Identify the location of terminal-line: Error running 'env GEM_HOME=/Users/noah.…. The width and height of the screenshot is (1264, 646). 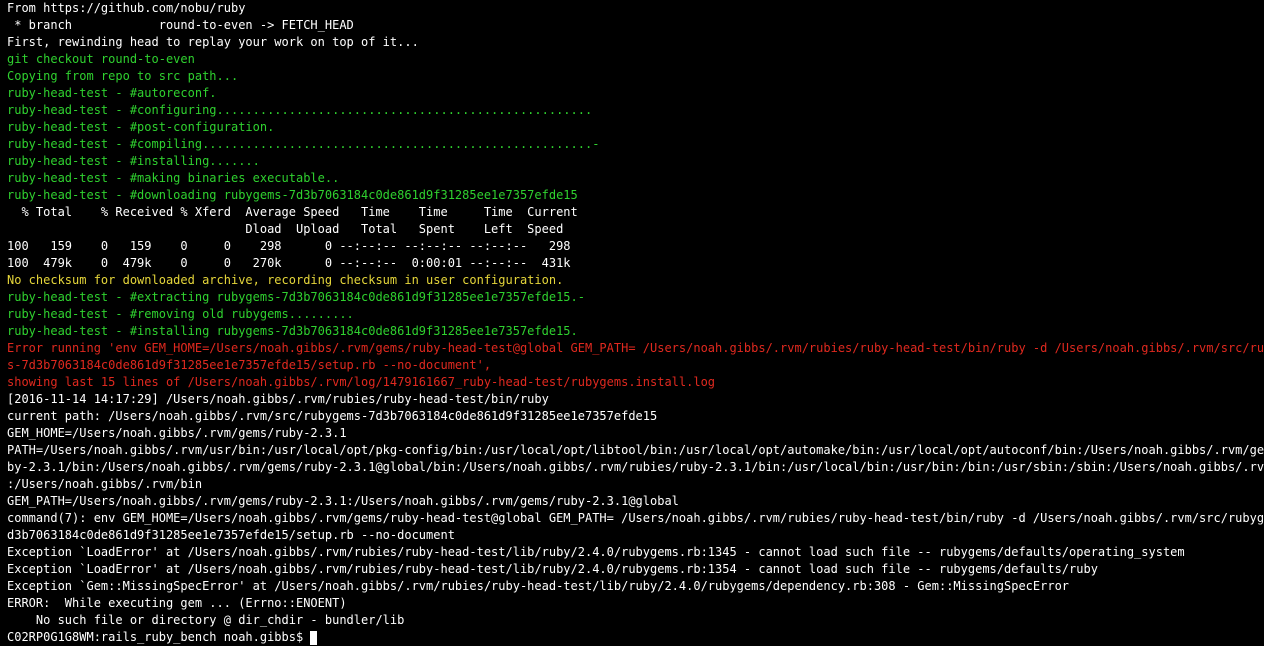
(635, 348).